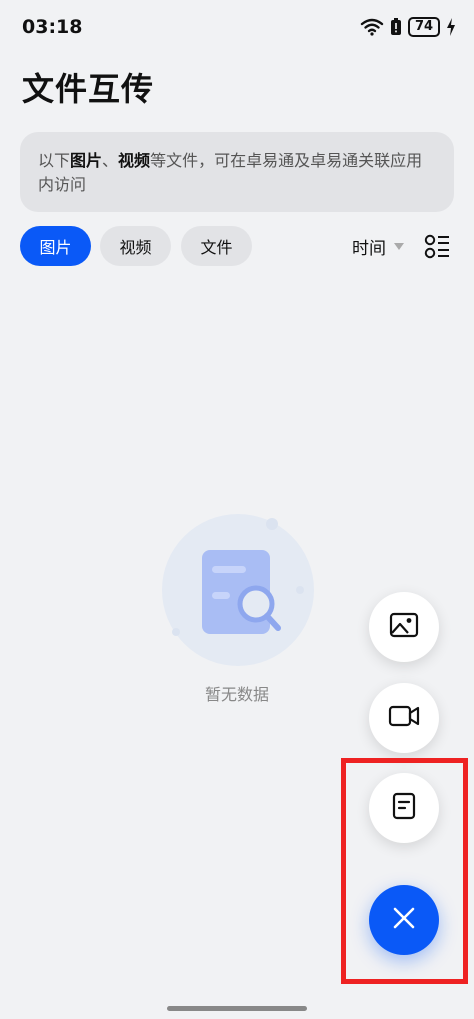  I want to click on charging-icon, so click(451, 27).